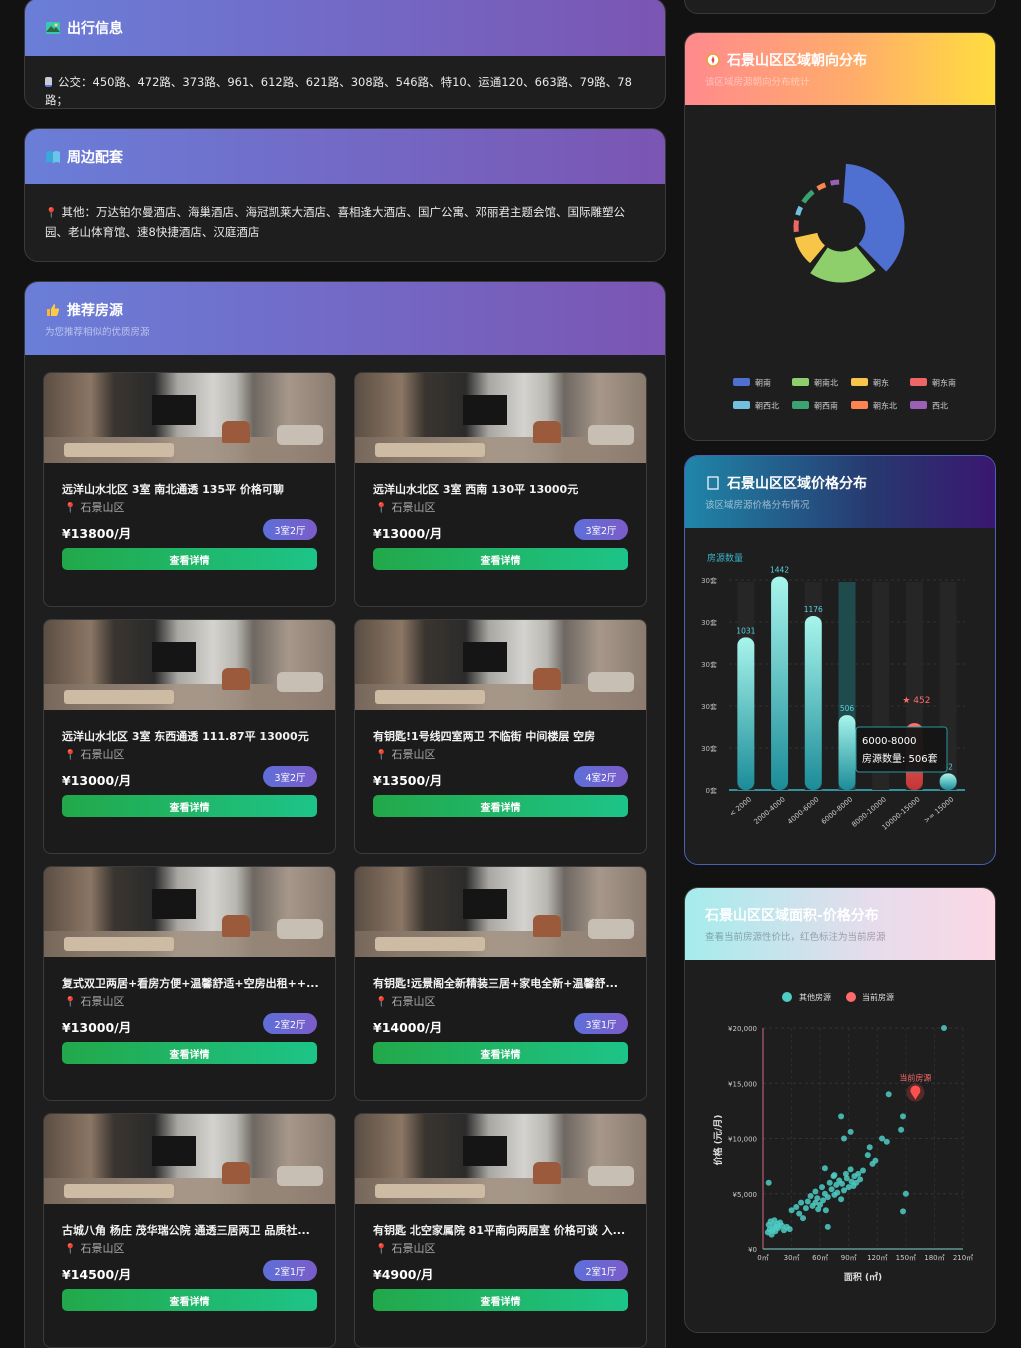  What do you see at coordinates (763, 383) in the screenshot?
I see `legend-label: 朝南` at bounding box center [763, 383].